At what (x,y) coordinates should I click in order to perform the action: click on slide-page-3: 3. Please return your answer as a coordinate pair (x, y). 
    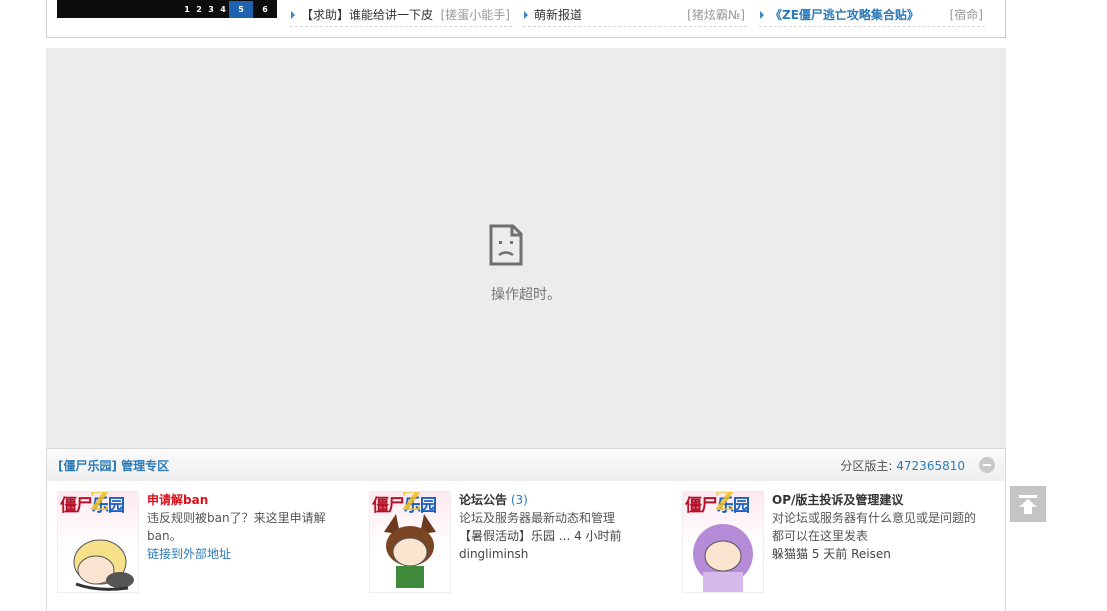
    Looking at the image, I should click on (211, 9).